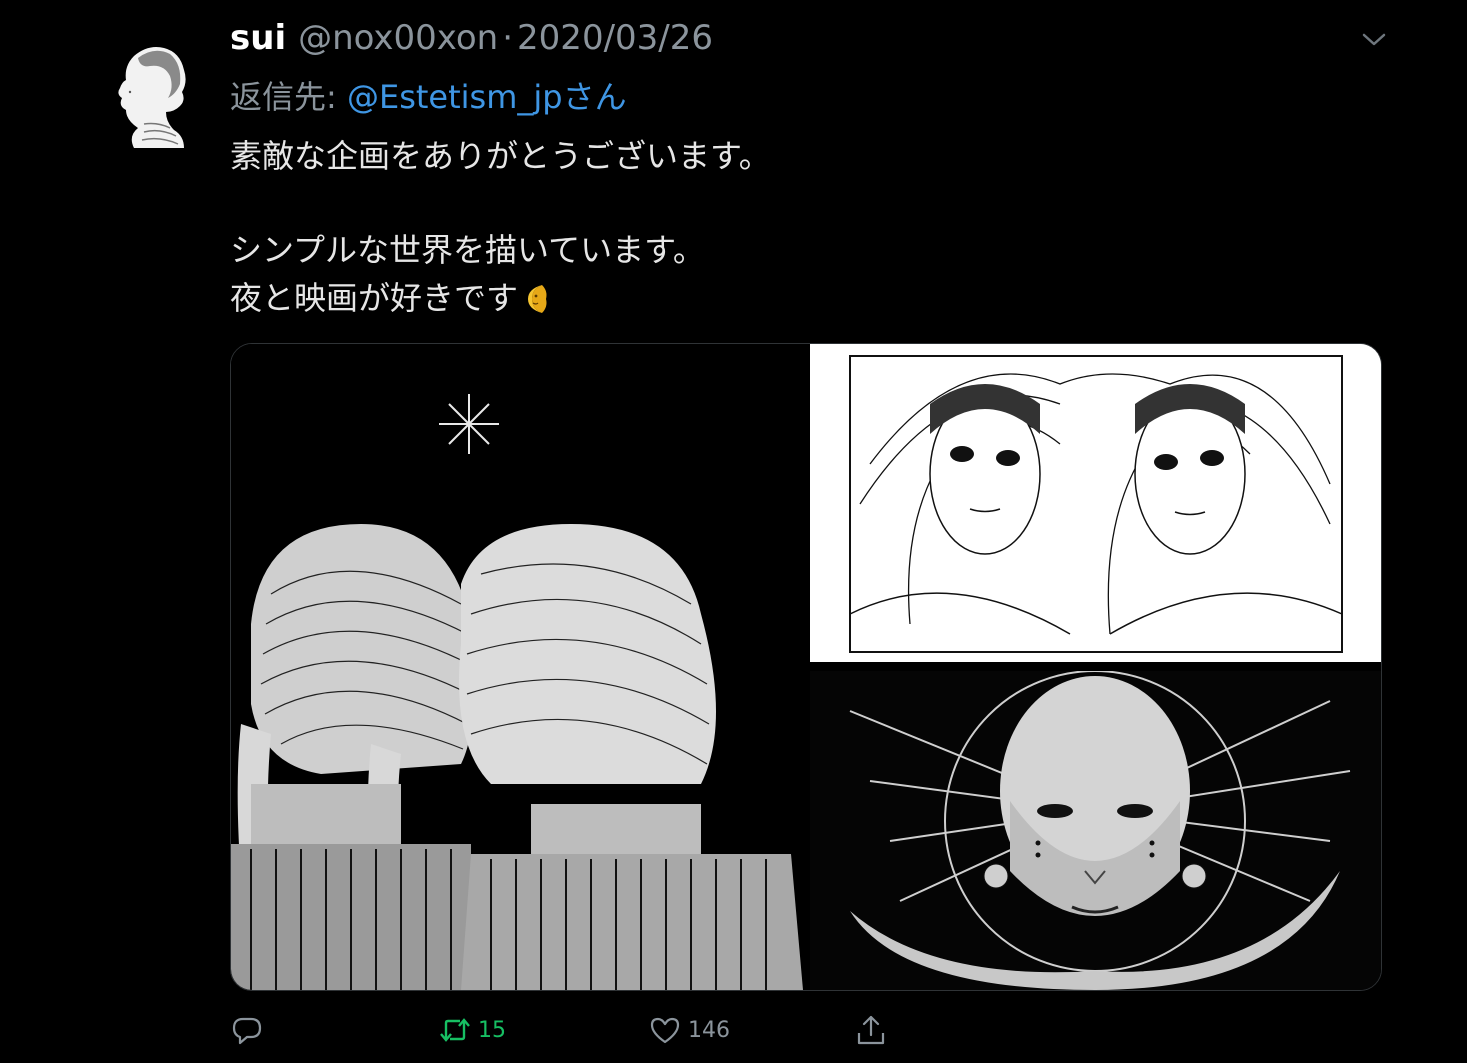 Image resolution: width=1467 pixels, height=1063 pixels. I want to click on reply-button, so click(247, 1030).